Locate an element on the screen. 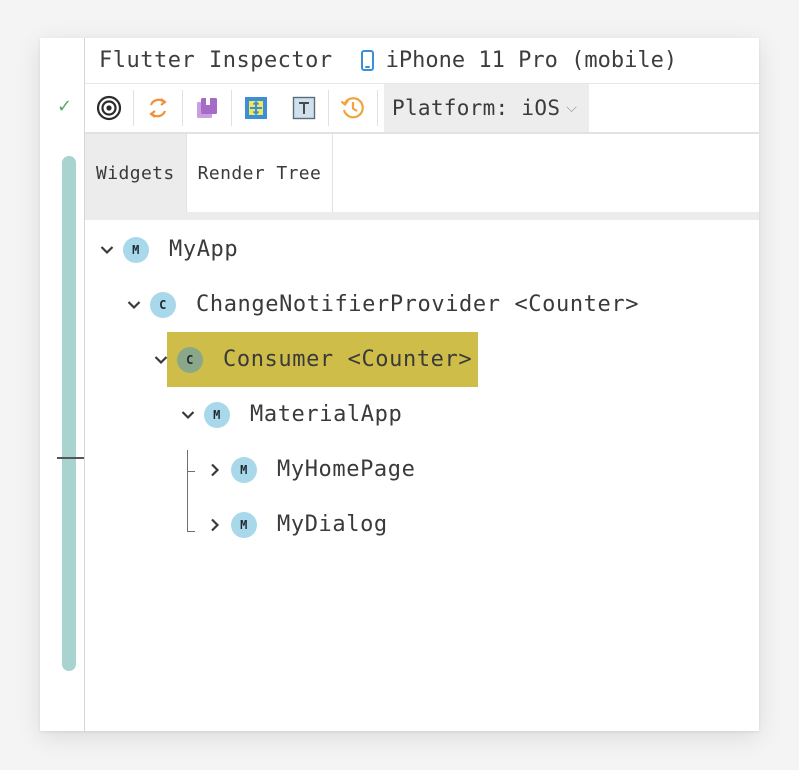 The width and height of the screenshot is (799, 770). platform-label: Platform: iOS is located at coordinates (476, 108).